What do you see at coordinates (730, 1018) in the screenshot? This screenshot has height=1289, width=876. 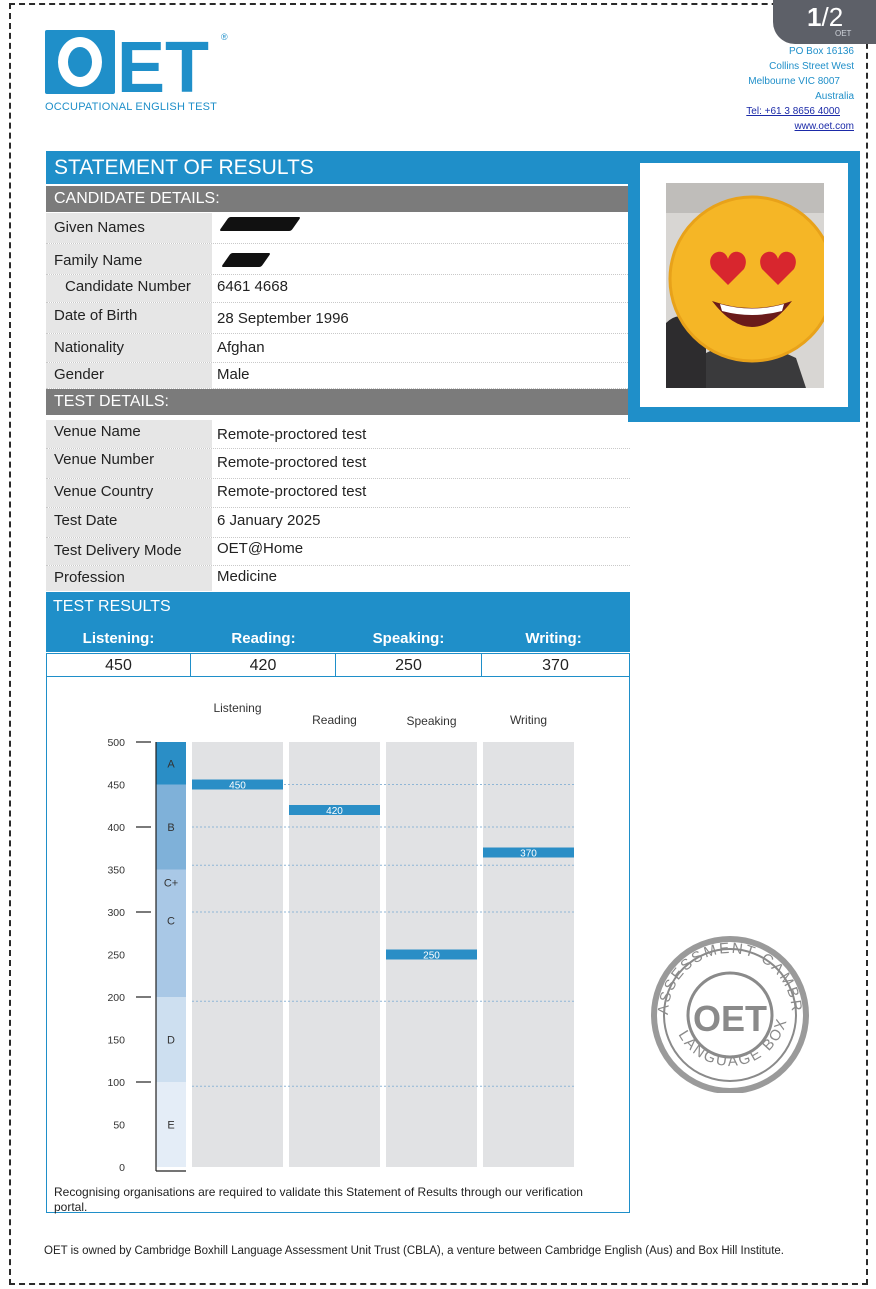 I see `seal-center-text: OET` at bounding box center [730, 1018].